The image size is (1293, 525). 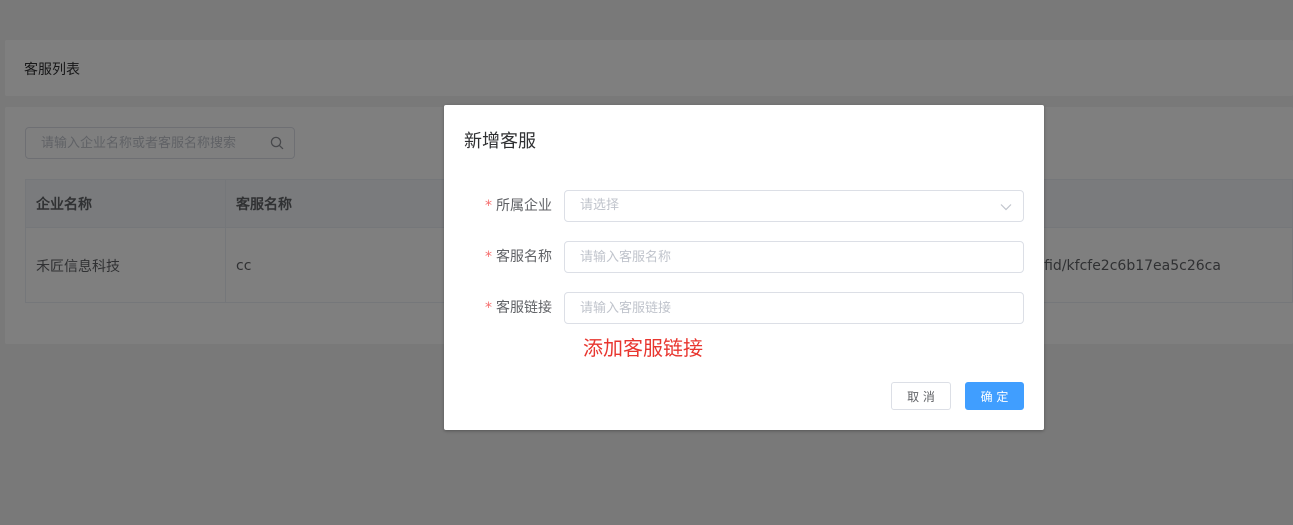 I want to click on company-select-placeholder: 请选择, so click(x=600, y=205).